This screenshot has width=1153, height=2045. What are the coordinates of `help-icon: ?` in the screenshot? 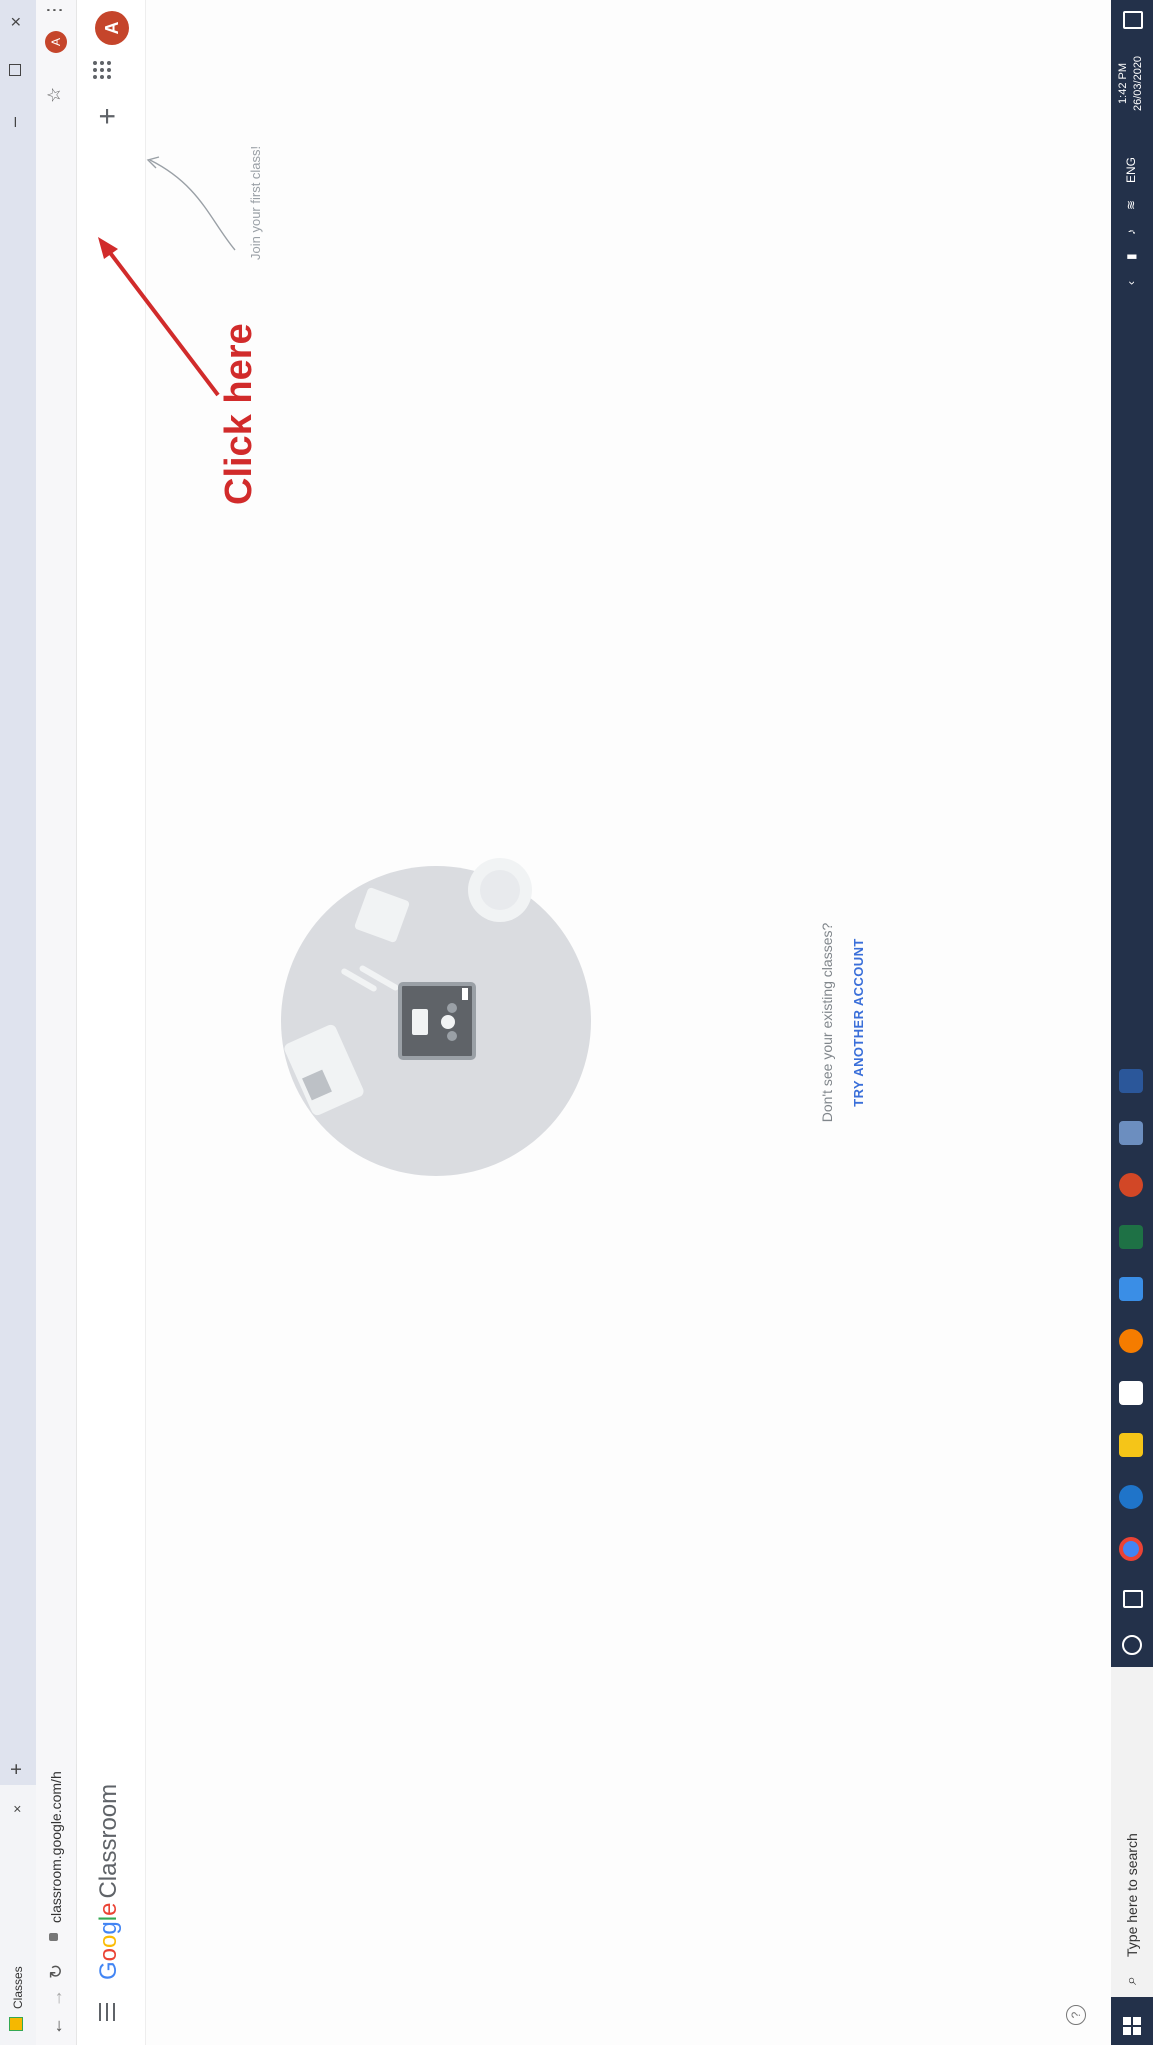 It's located at (1076, 2015).